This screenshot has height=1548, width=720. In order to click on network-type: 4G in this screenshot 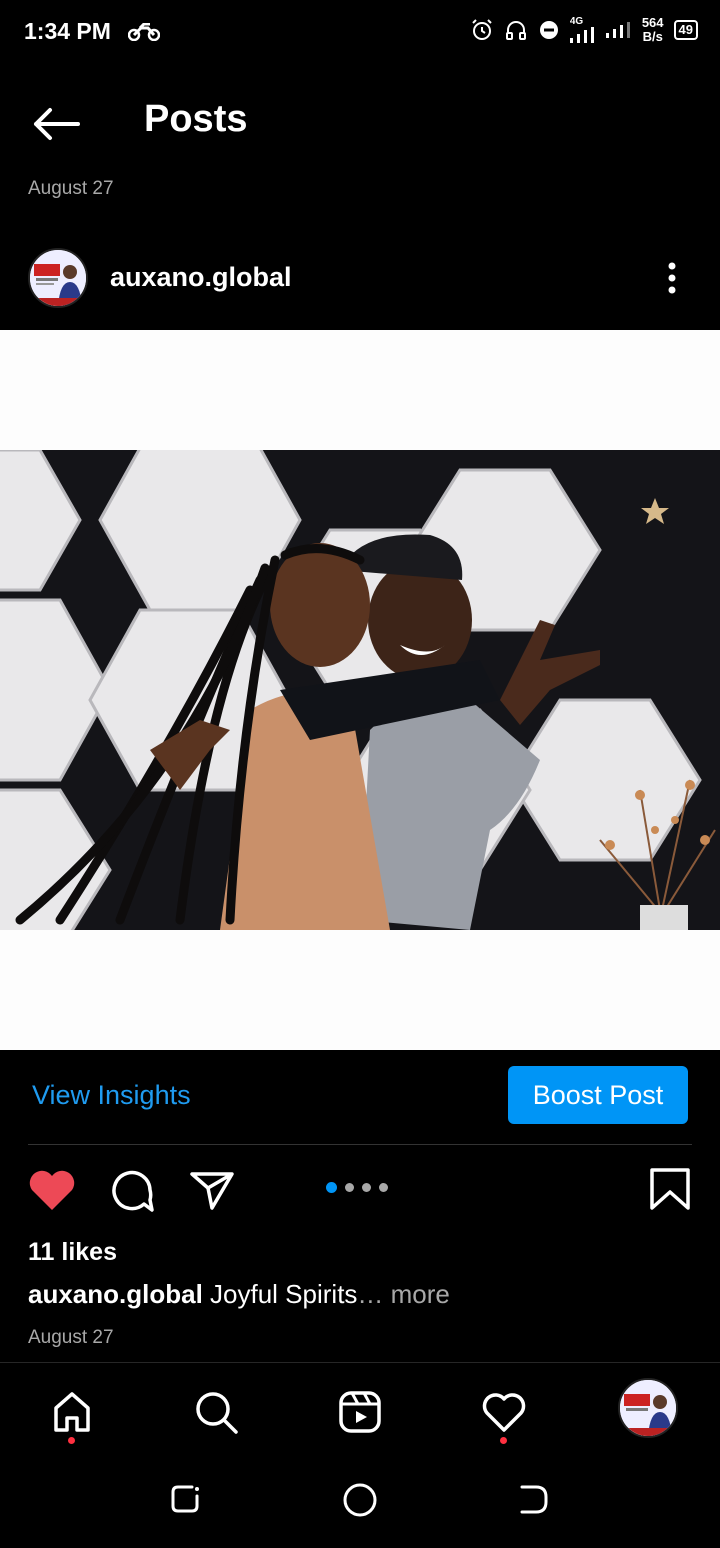, I will do `click(576, 21)`.